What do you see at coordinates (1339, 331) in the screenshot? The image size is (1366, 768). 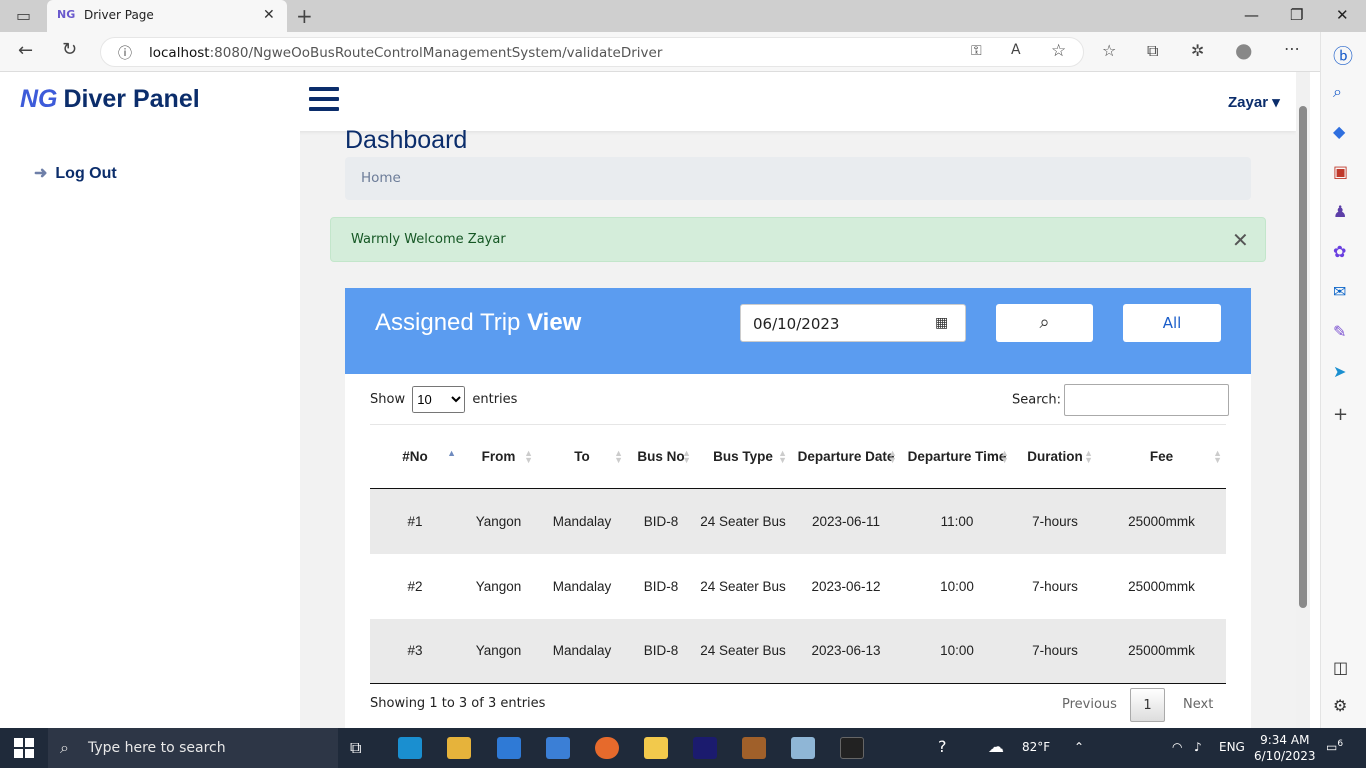 I see `designer-icon: ✎` at bounding box center [1339, 331].